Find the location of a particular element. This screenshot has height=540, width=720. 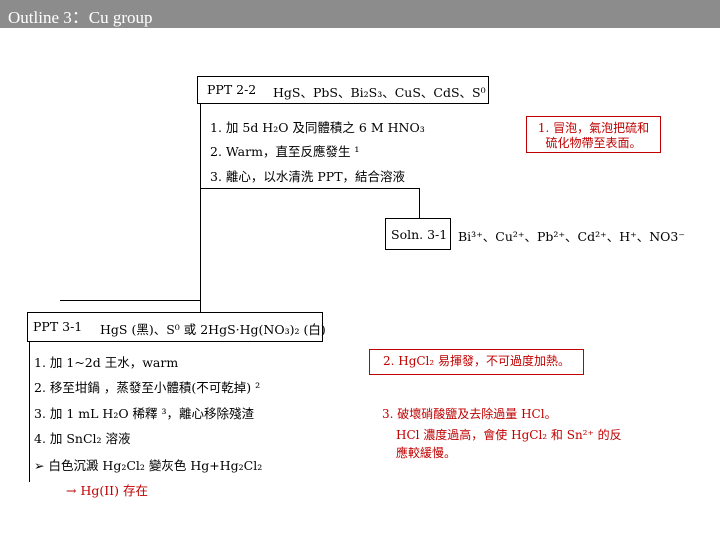

step-a-1: 1. 加 5d H₂O 及同體積之 6 M HNO₃ is located at coordinates (317, 127).